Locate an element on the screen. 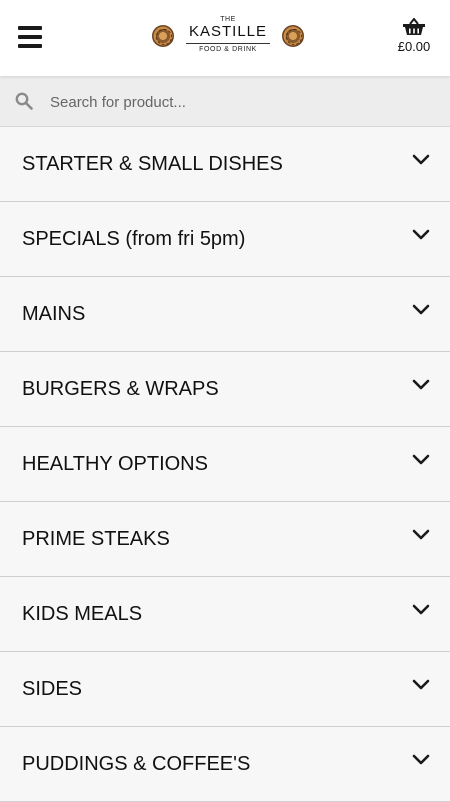 This screenshot has width=450, height=802. category-item: HEALTHY OPTIONS is located at coordinates (225, 464).